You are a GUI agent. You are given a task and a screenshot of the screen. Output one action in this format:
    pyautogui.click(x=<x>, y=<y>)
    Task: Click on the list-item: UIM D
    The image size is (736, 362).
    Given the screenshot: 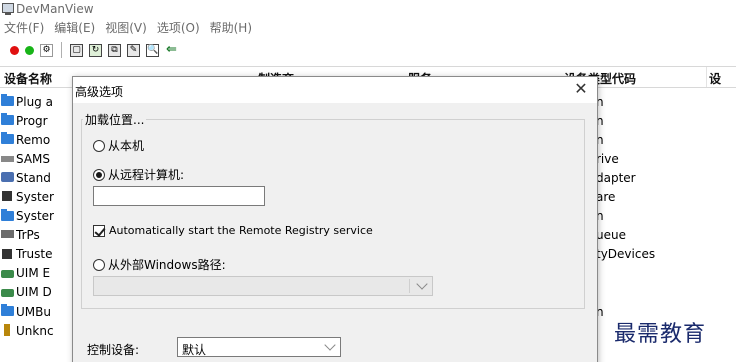 What is the action you would take?
    pyautogui.click(x=38, y=292)
    